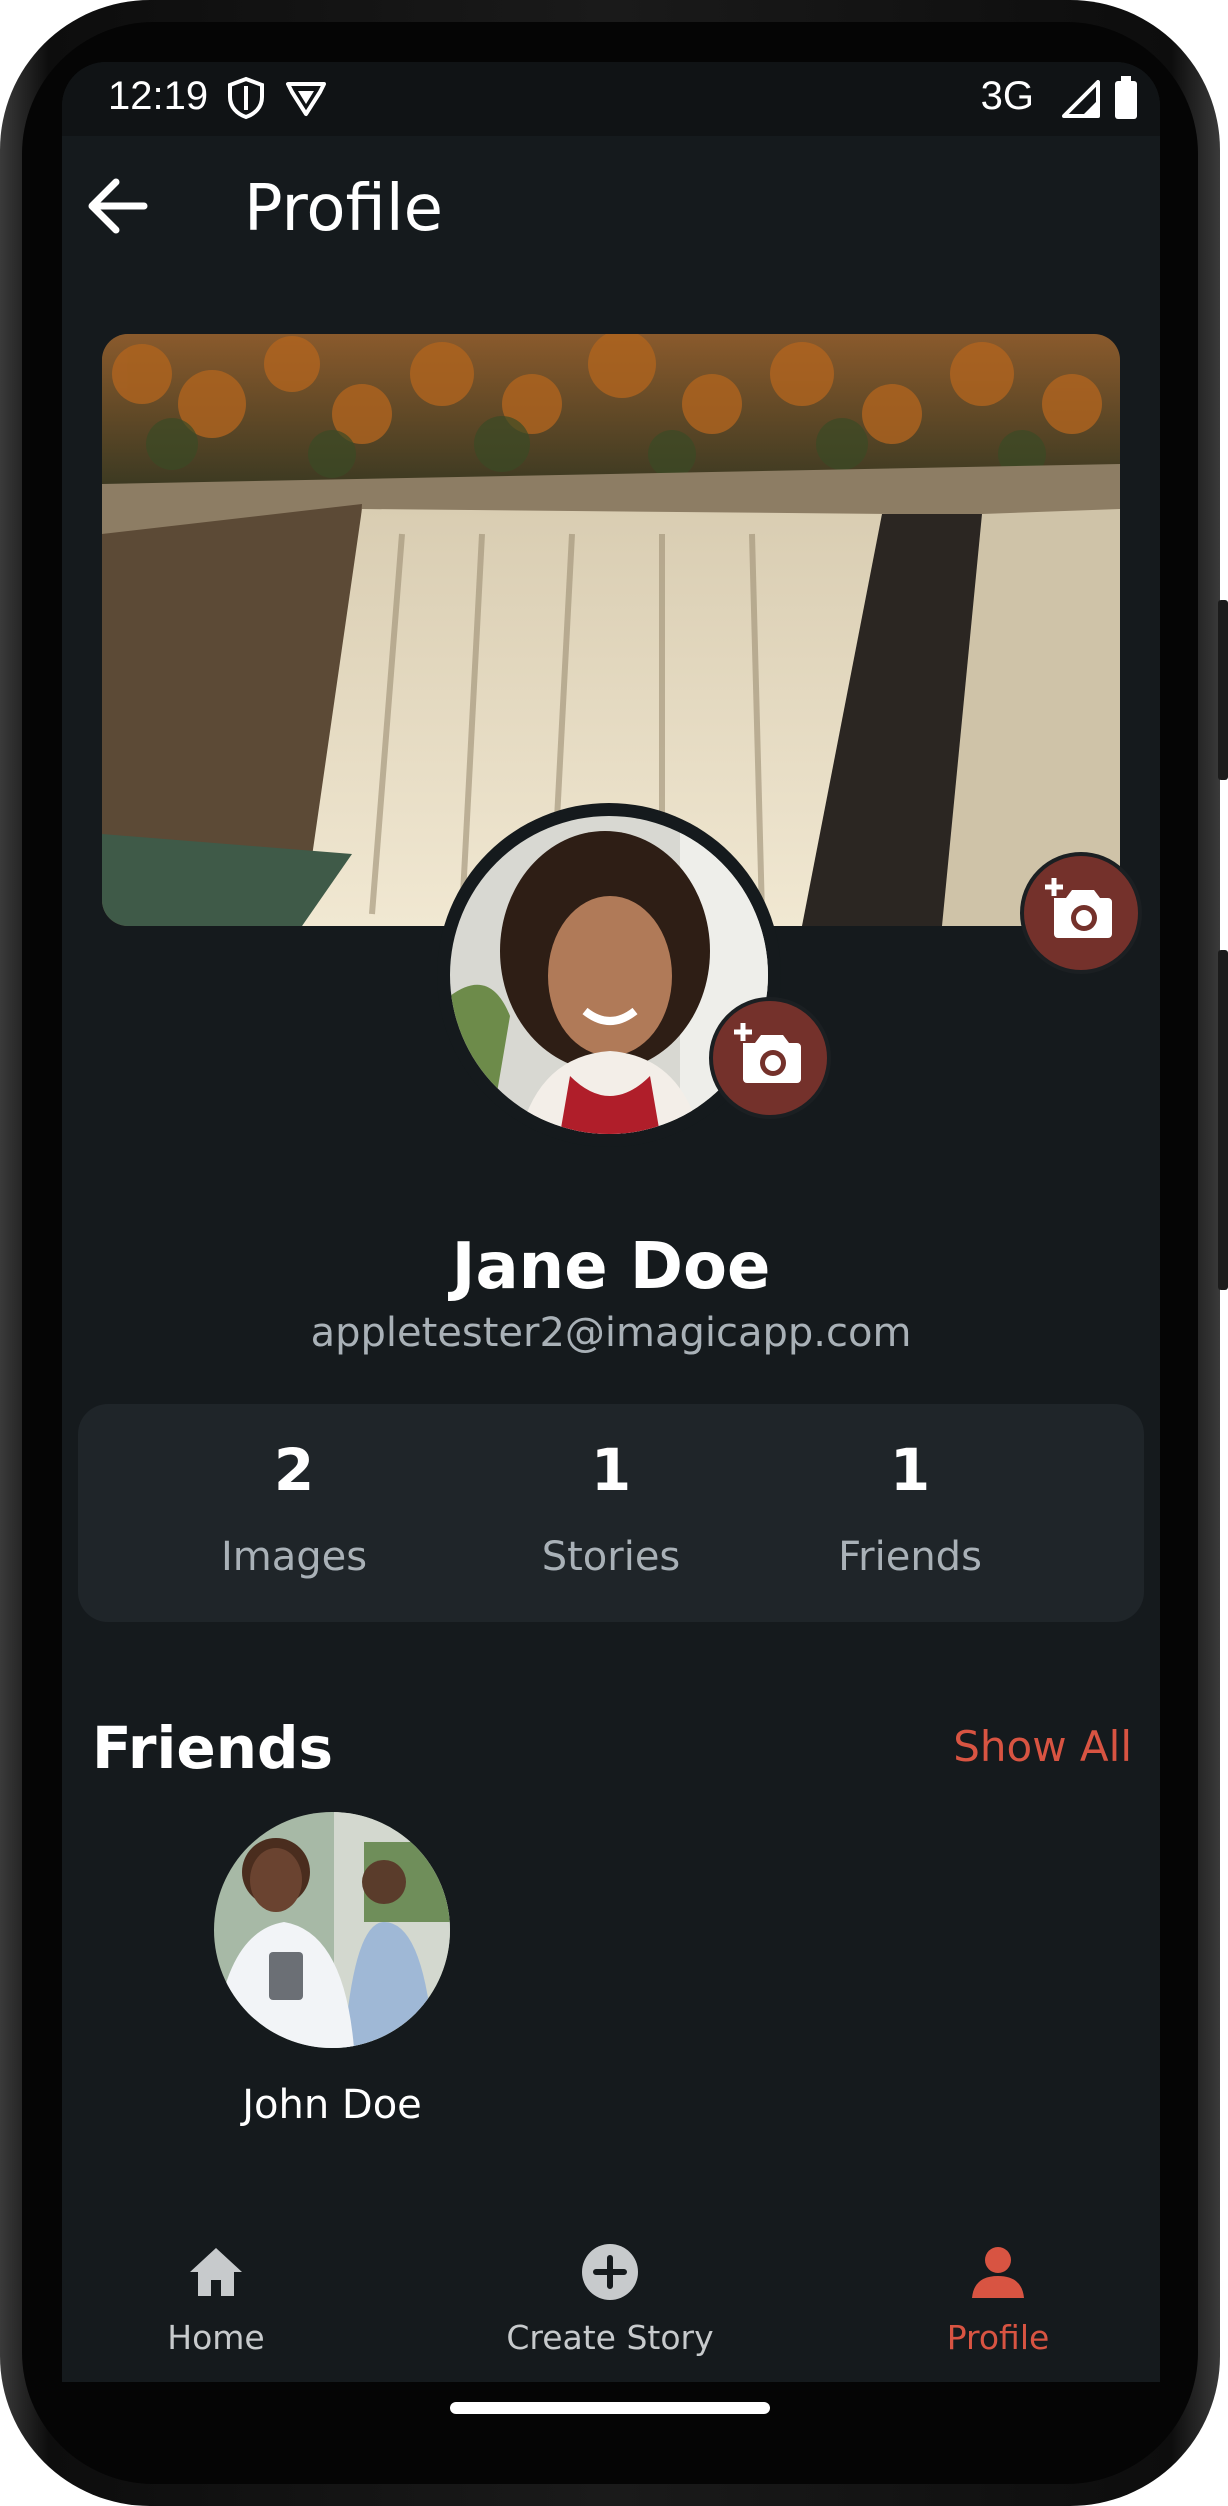 This screenshot has height=2506, width=1228. What do you see at coordinates (611, 1333) in the screenshot?
I see `user-email: appletester2@imagicapp.com` at bounding box center [611, 1333].